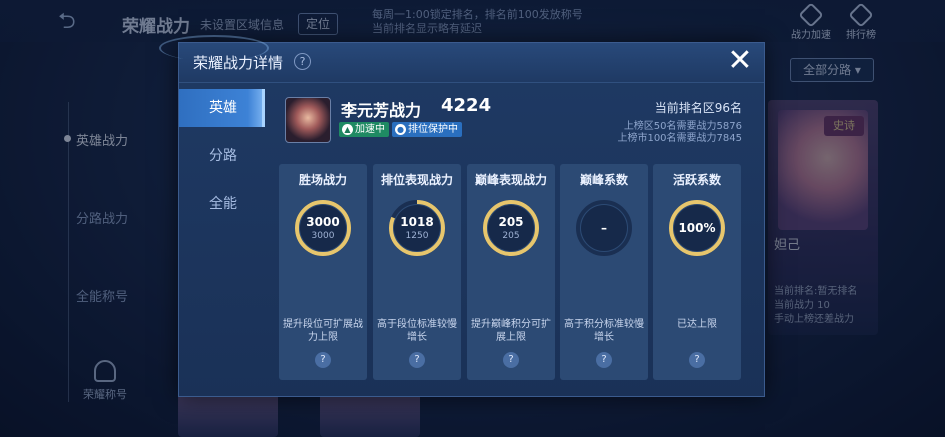 The width and height of the screenshot is (945, 437). Describe the element at coordinates (604, 272) in the screenshot. I see `stat-card-peak-coefficient: 巅峰系数 – 高于积分标准较慢增长 ?` at that location.